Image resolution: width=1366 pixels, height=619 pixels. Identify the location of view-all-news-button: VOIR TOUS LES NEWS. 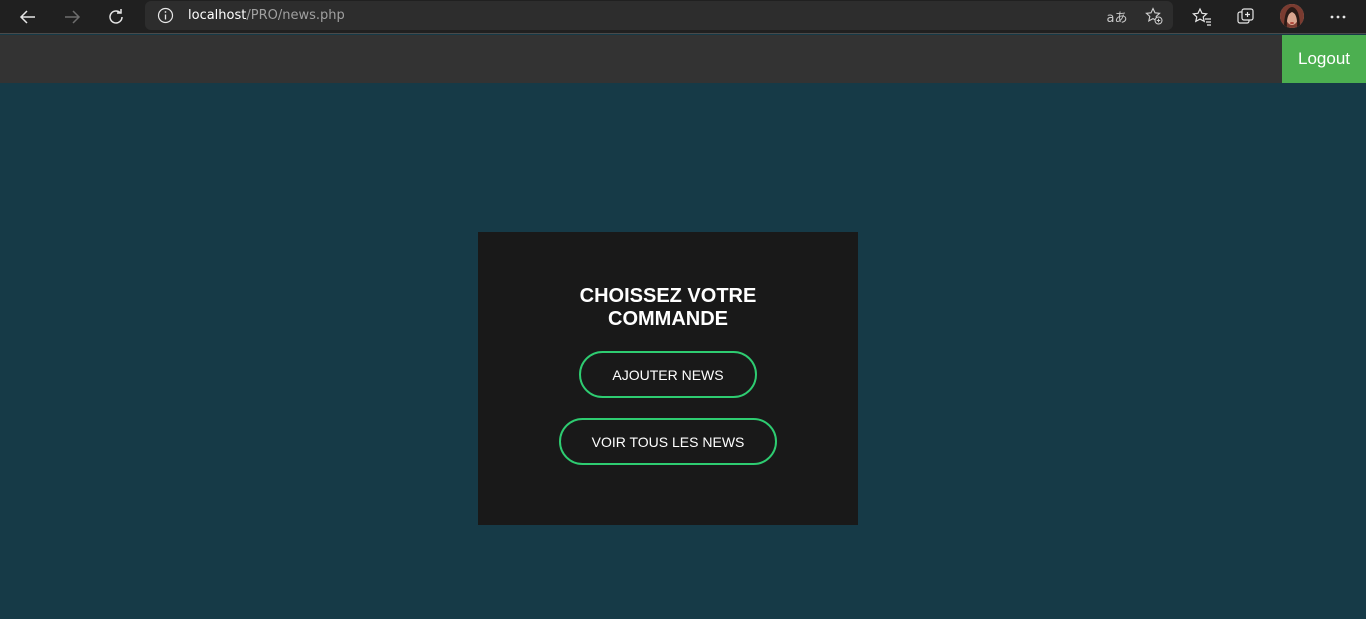
(668, 441).